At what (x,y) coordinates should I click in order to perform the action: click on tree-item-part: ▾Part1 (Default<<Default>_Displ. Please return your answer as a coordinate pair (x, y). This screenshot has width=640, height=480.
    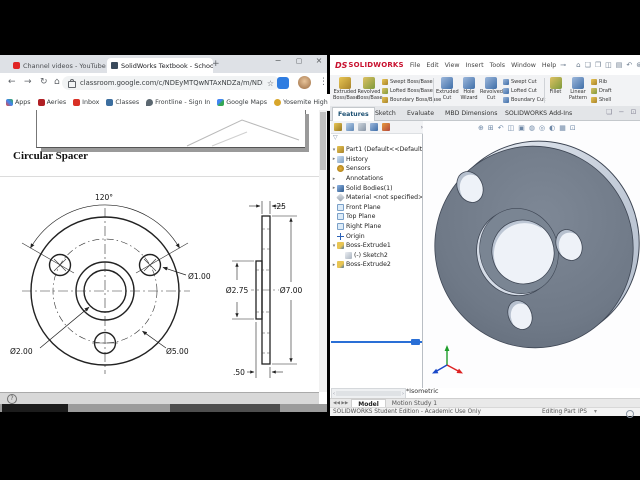
    Looking at the image, I should click on (376, 150).